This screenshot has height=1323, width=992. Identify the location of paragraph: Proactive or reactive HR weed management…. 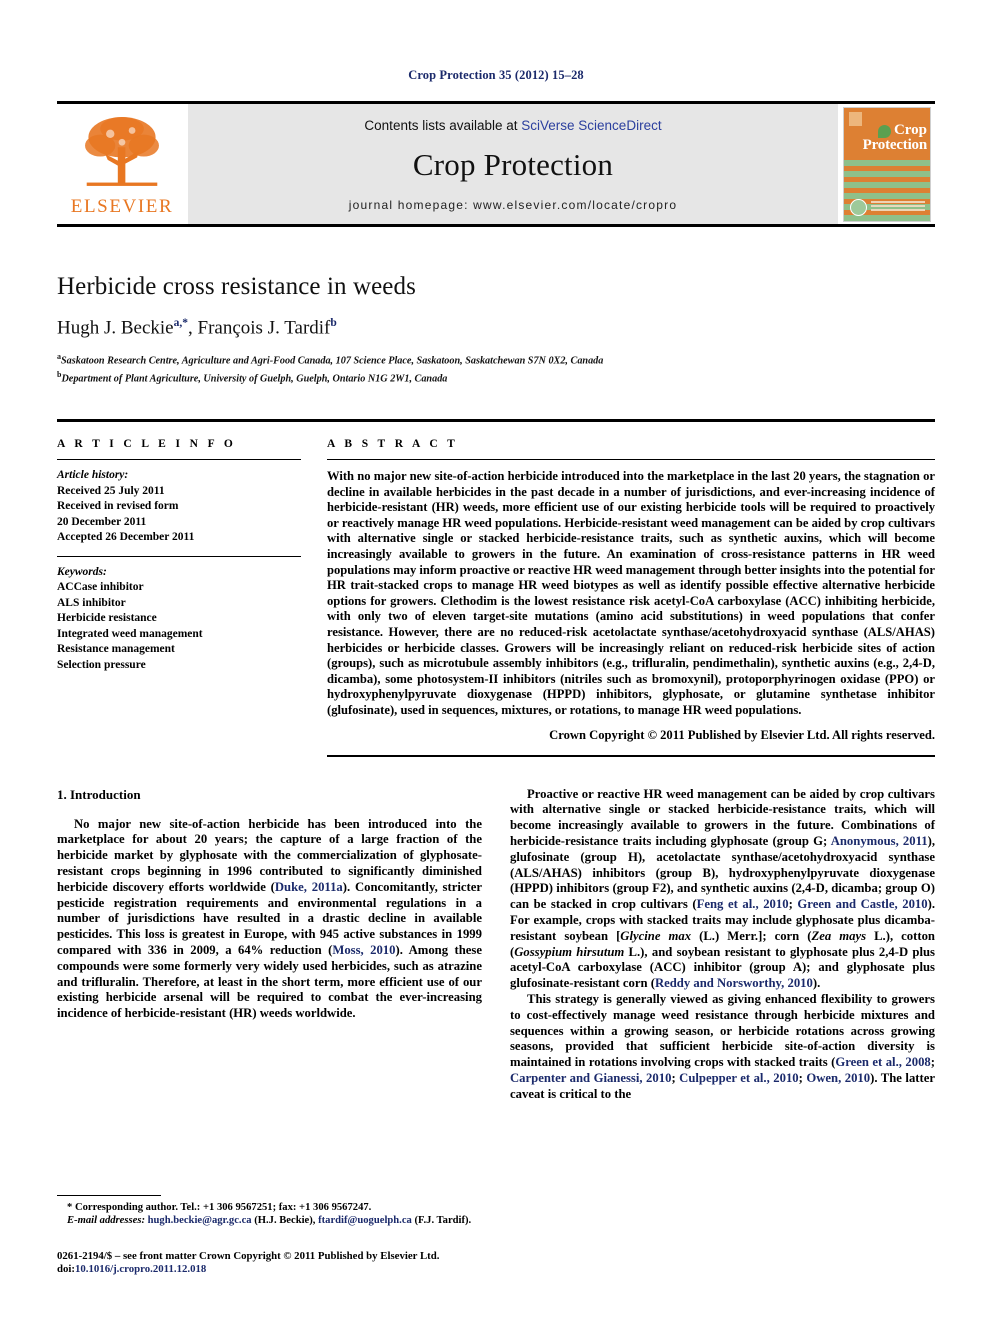
(723, 888).